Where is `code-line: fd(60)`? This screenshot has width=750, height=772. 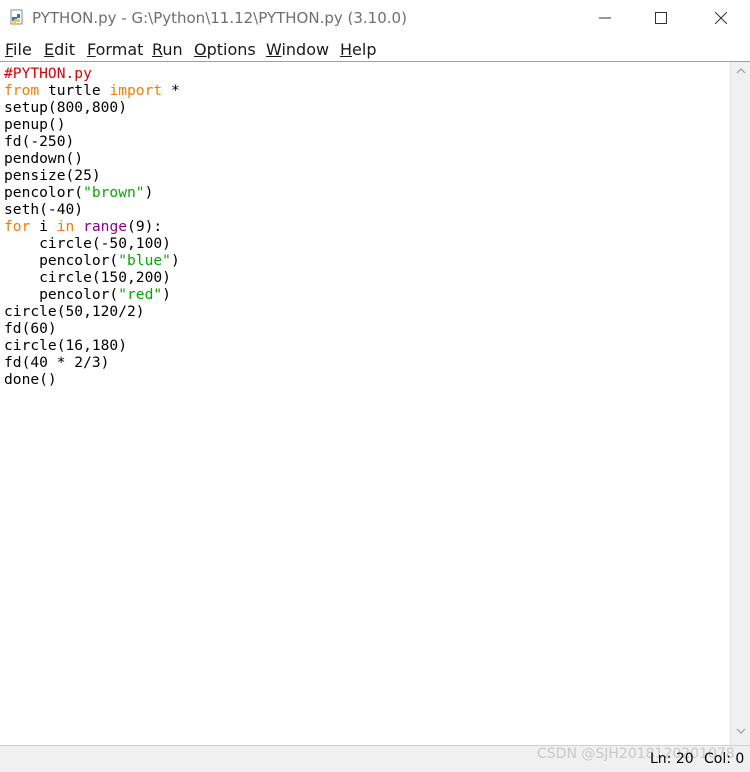
code-line: fd(60) is located at coordinates (92, 328).